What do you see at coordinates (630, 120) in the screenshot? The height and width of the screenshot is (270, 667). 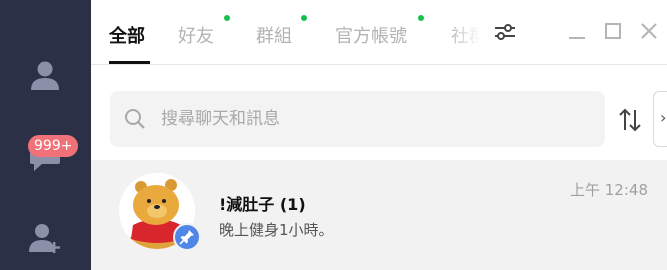 I see `sort-icon` at bounding box center [630, 120].